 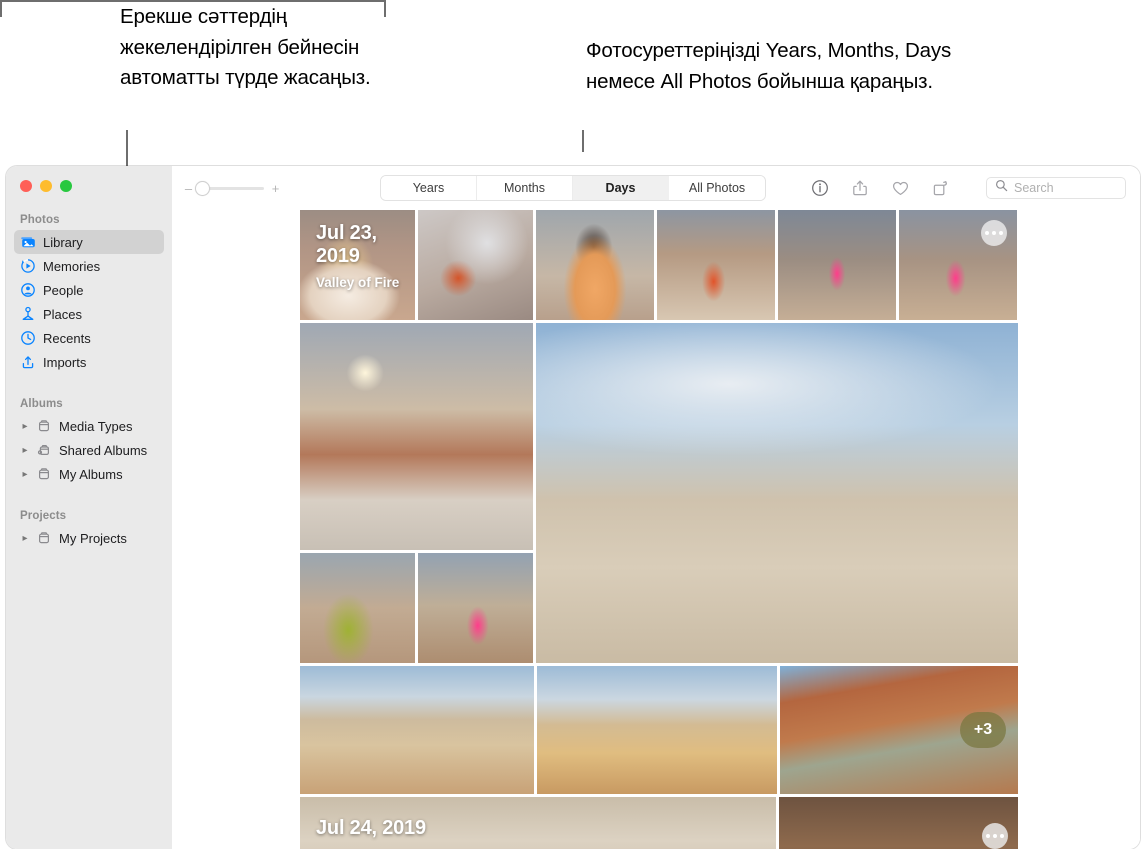 I want to click on sidebar-item-label: Memories, so click(x=72, y=266).